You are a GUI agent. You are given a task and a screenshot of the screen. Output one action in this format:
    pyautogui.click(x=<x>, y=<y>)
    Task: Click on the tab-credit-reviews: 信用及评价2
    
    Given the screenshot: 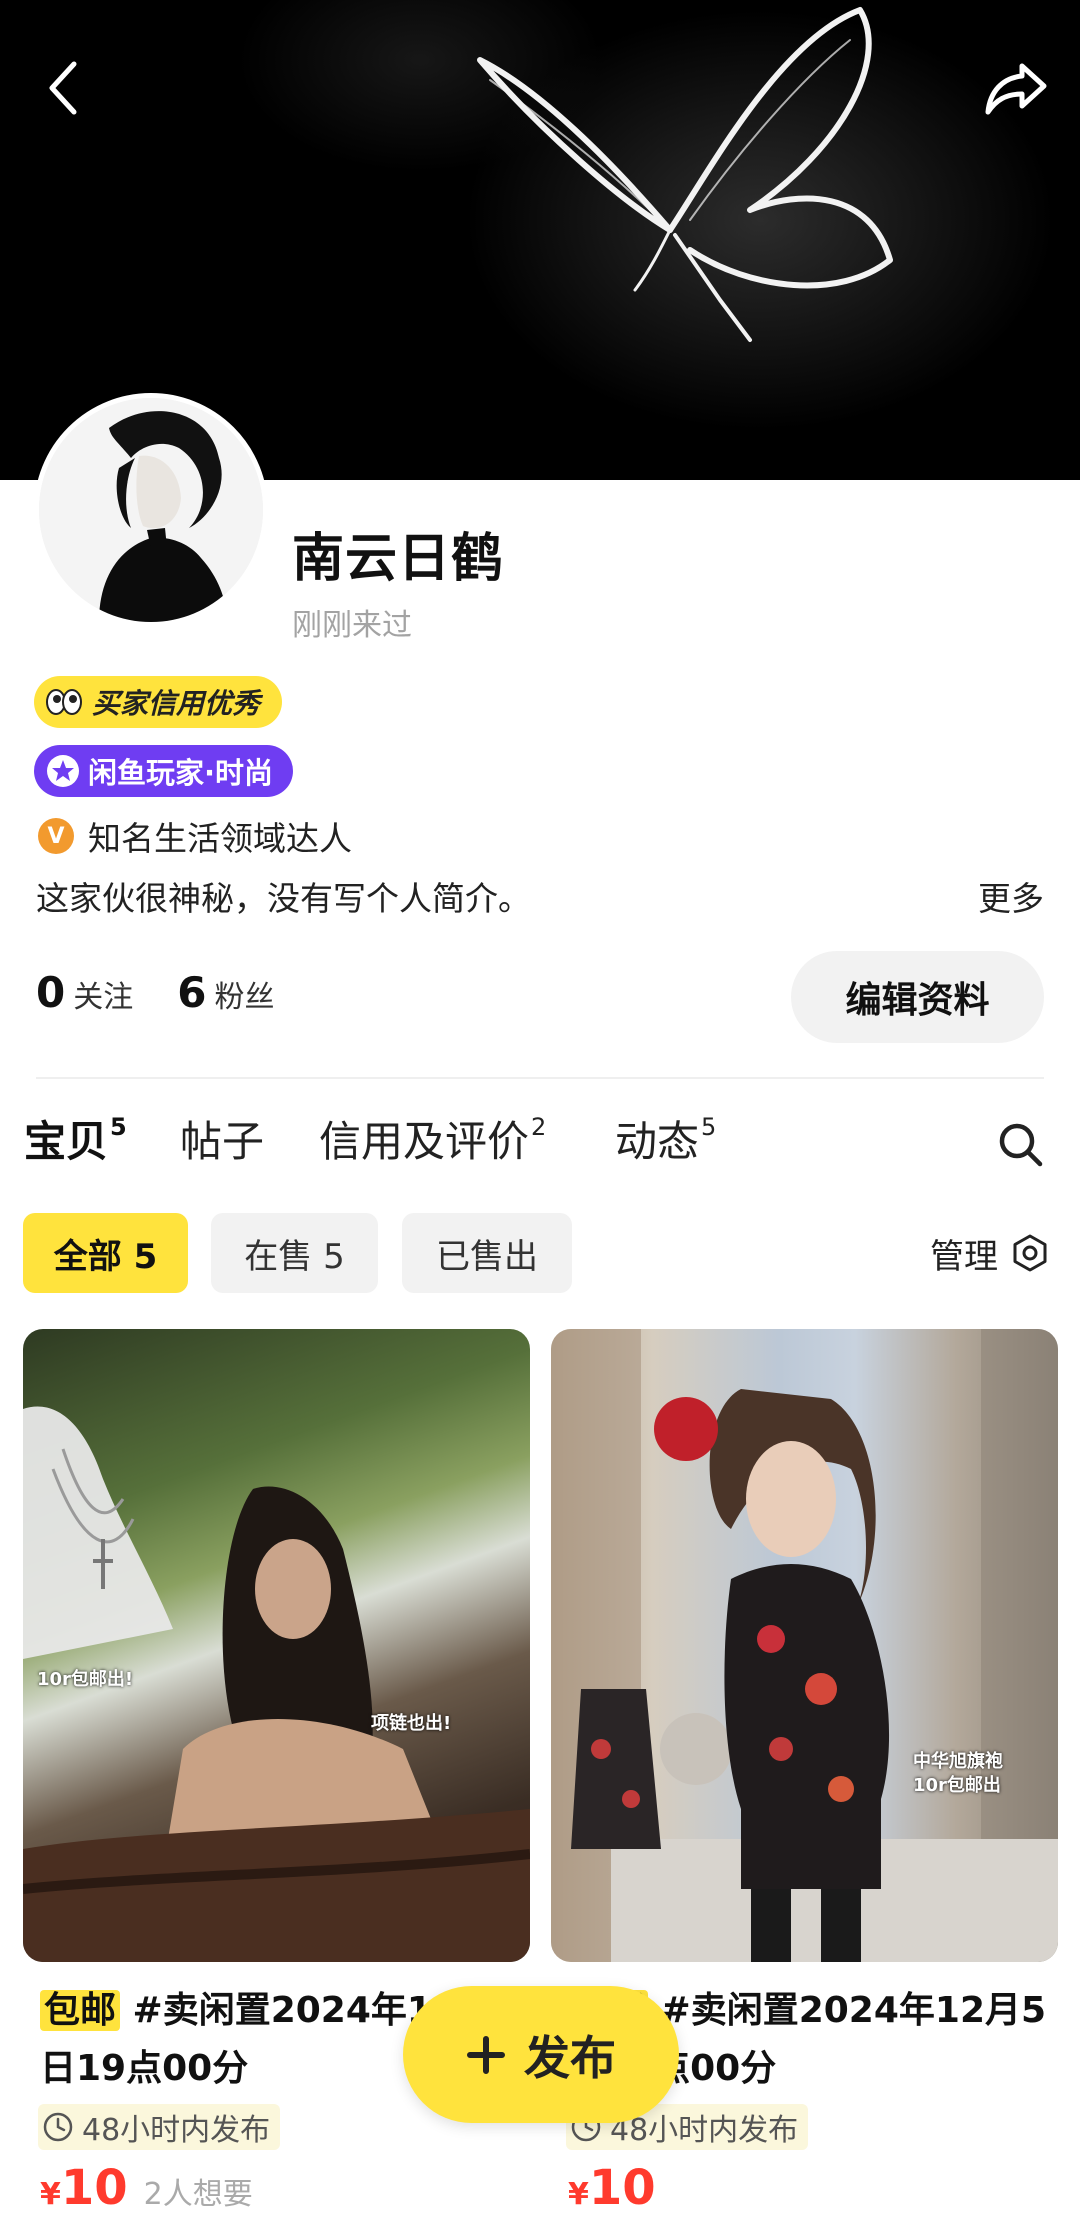 What is the action you would take?
    pyautogui.click(x=432, y=1138)
    